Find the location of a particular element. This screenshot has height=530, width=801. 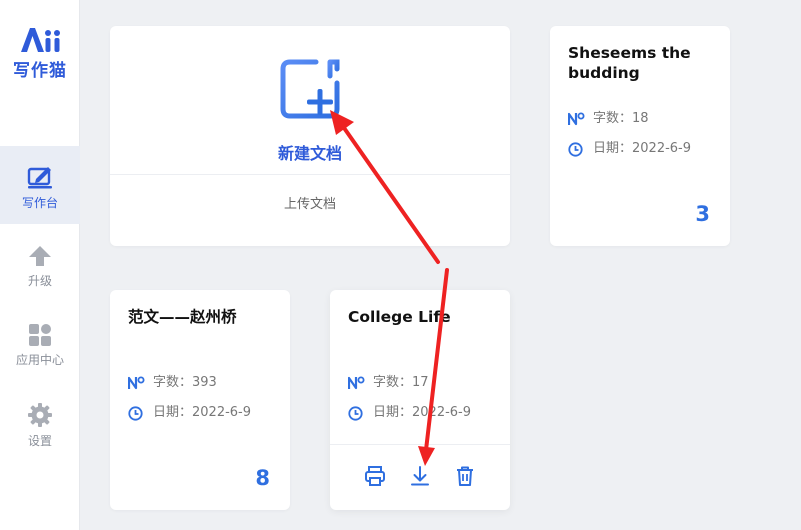

sidebar: 写作猫 写作台 升级 应用中心 设置 is located at coordinates (40, 265).